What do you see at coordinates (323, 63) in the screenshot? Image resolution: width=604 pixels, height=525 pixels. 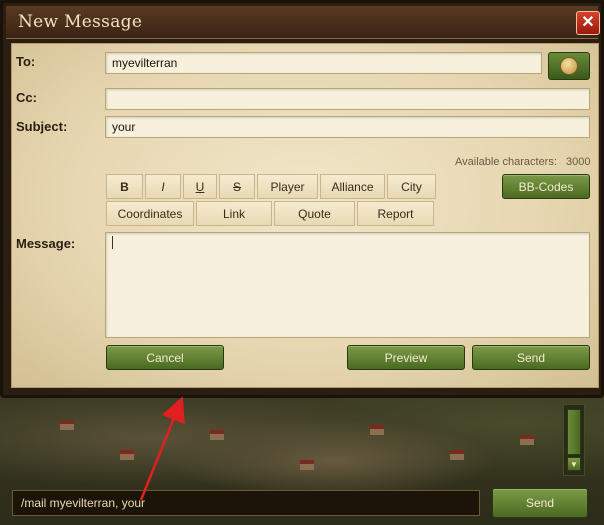 I see `to-field: myevilterran` at bounding box center [323, 63].